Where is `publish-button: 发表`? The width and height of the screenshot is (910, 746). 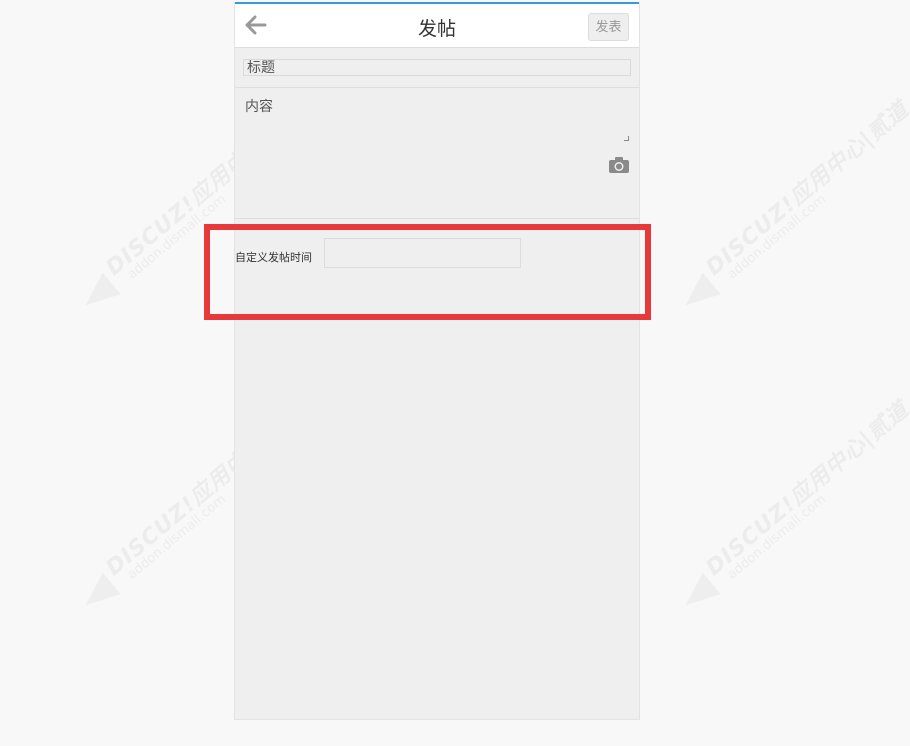
publish-button: 发表 is located at coordinates (608, 27).